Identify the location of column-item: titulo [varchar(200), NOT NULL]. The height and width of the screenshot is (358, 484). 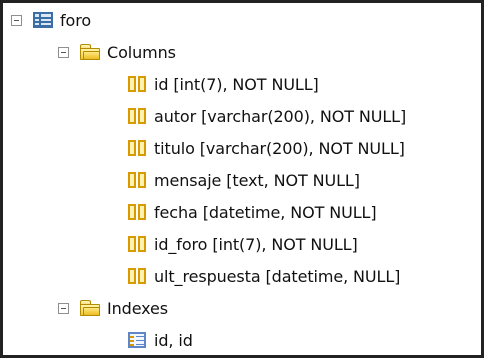
(265, 148).